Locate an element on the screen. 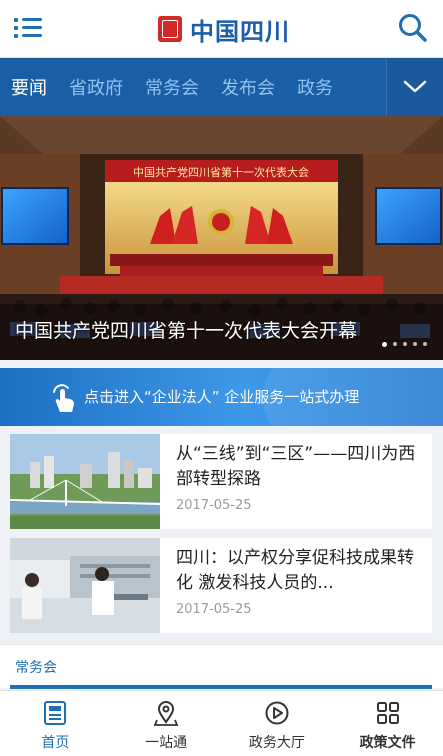 This screenshot has height=756, width=443. hero-caption: 中国共产党四川省第十一次代表大会开幕 is located at coordinates (186, 329).